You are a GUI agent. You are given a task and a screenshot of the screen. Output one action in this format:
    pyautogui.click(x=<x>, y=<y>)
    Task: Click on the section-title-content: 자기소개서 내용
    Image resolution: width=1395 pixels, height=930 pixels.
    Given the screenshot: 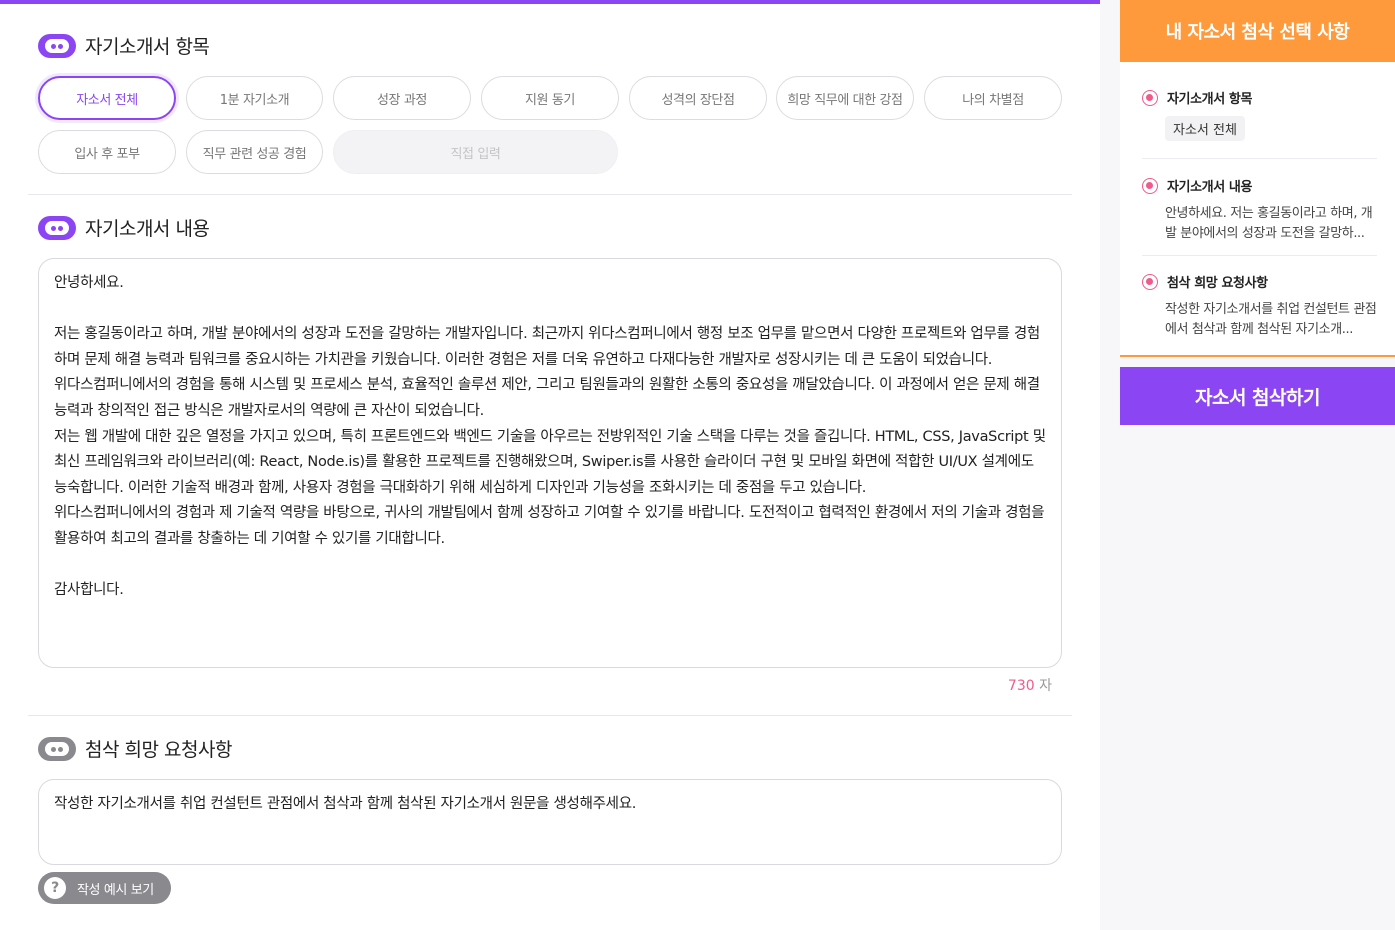 What is the action you would take?
    pyautogui.click(x=124, y=227)
    